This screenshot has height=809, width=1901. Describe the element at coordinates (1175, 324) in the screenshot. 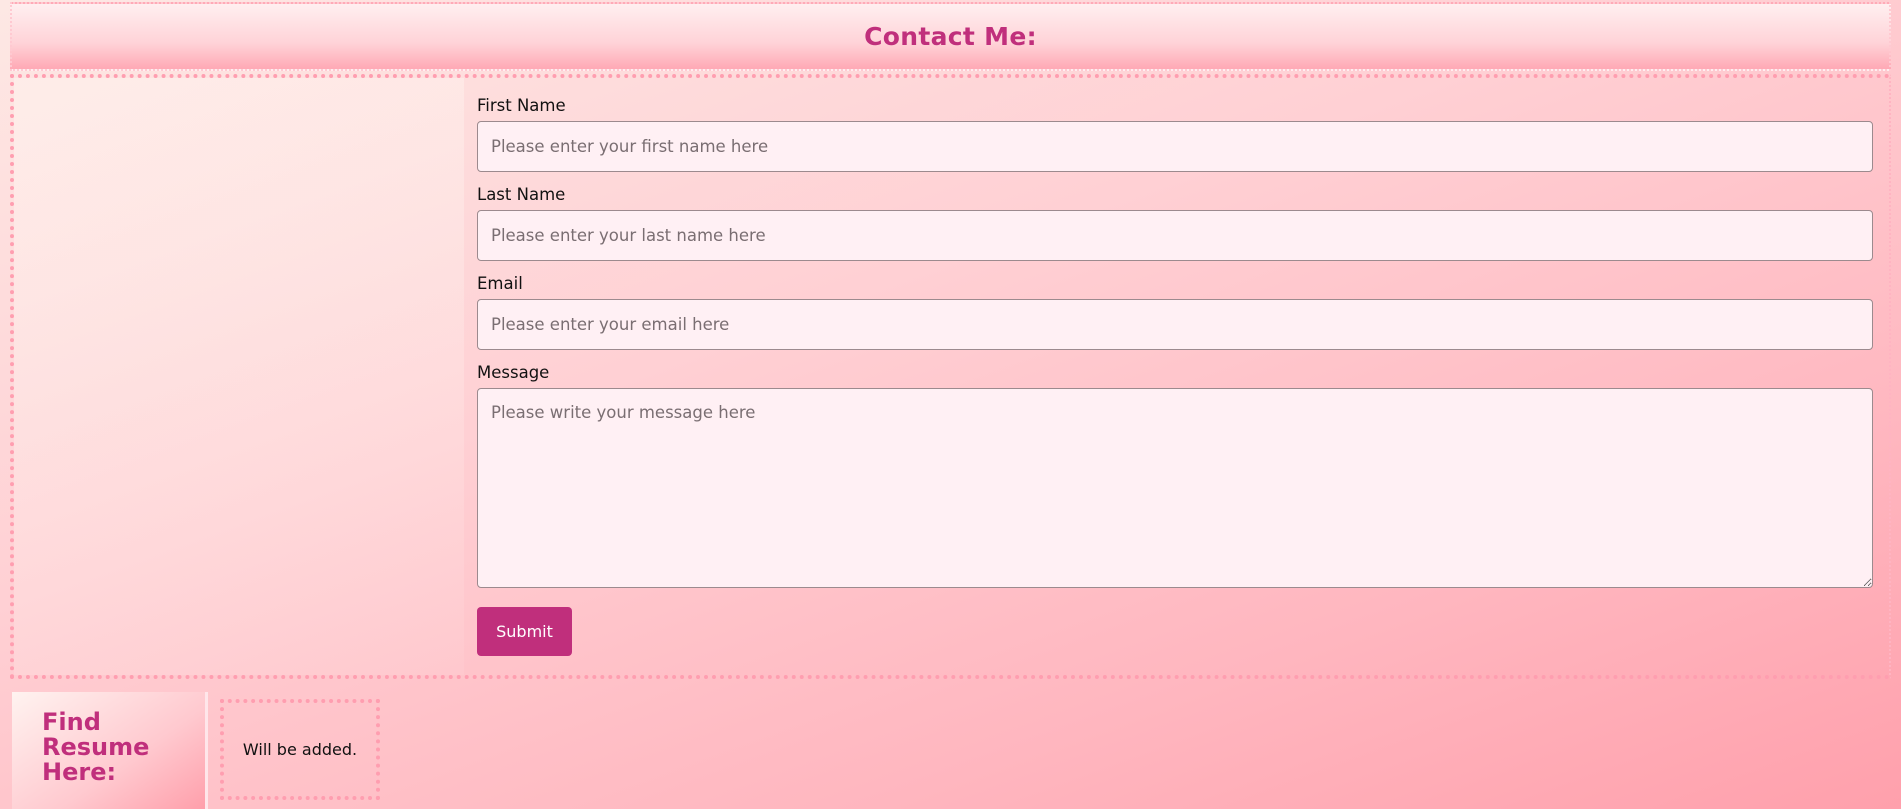

I see `email-input` at that location.